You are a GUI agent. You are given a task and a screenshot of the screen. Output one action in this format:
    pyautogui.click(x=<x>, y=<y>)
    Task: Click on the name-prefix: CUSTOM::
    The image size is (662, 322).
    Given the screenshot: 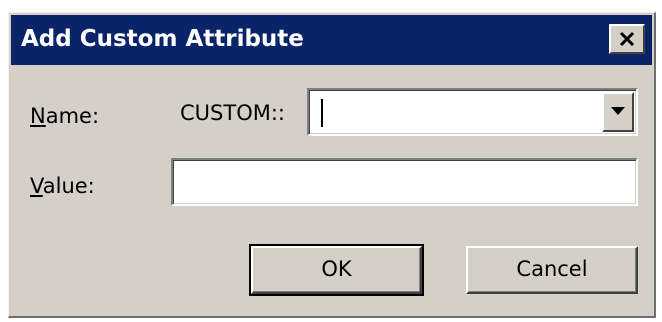 What is the action you would take?
    pyautogui.click(x=232, y=113)
    